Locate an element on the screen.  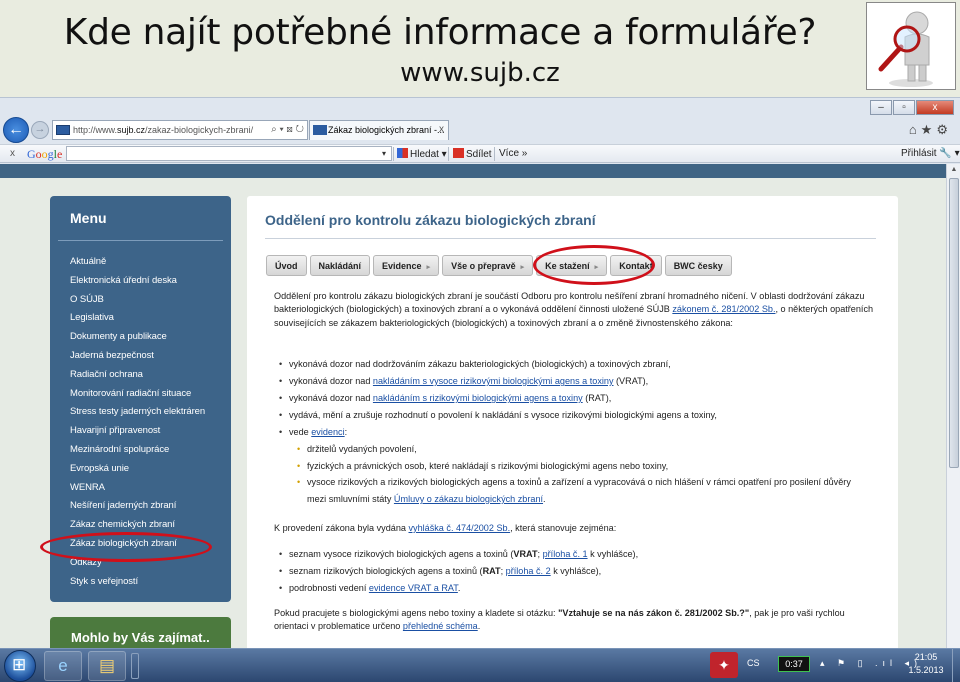
url-host: sujb.cz is located at coordinates (131, 130).